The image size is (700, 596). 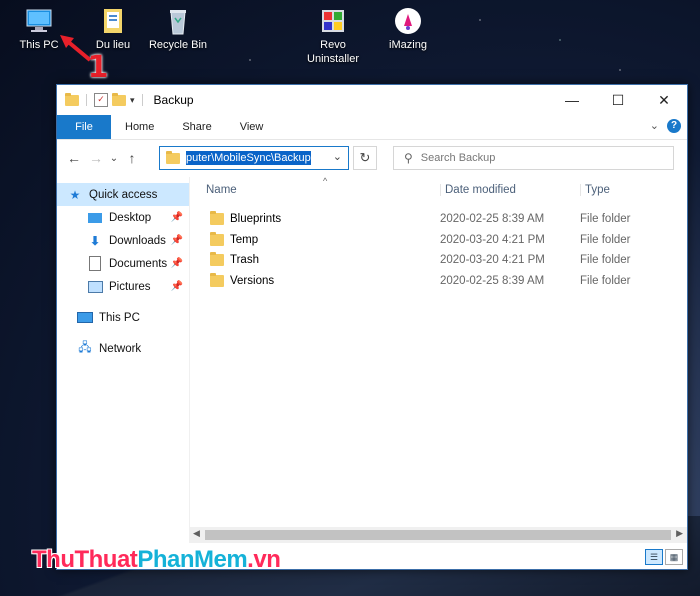 I want to click on table-row: Versions 2020-02-25 8:39 AM File folder, so click(x=438, y=281).